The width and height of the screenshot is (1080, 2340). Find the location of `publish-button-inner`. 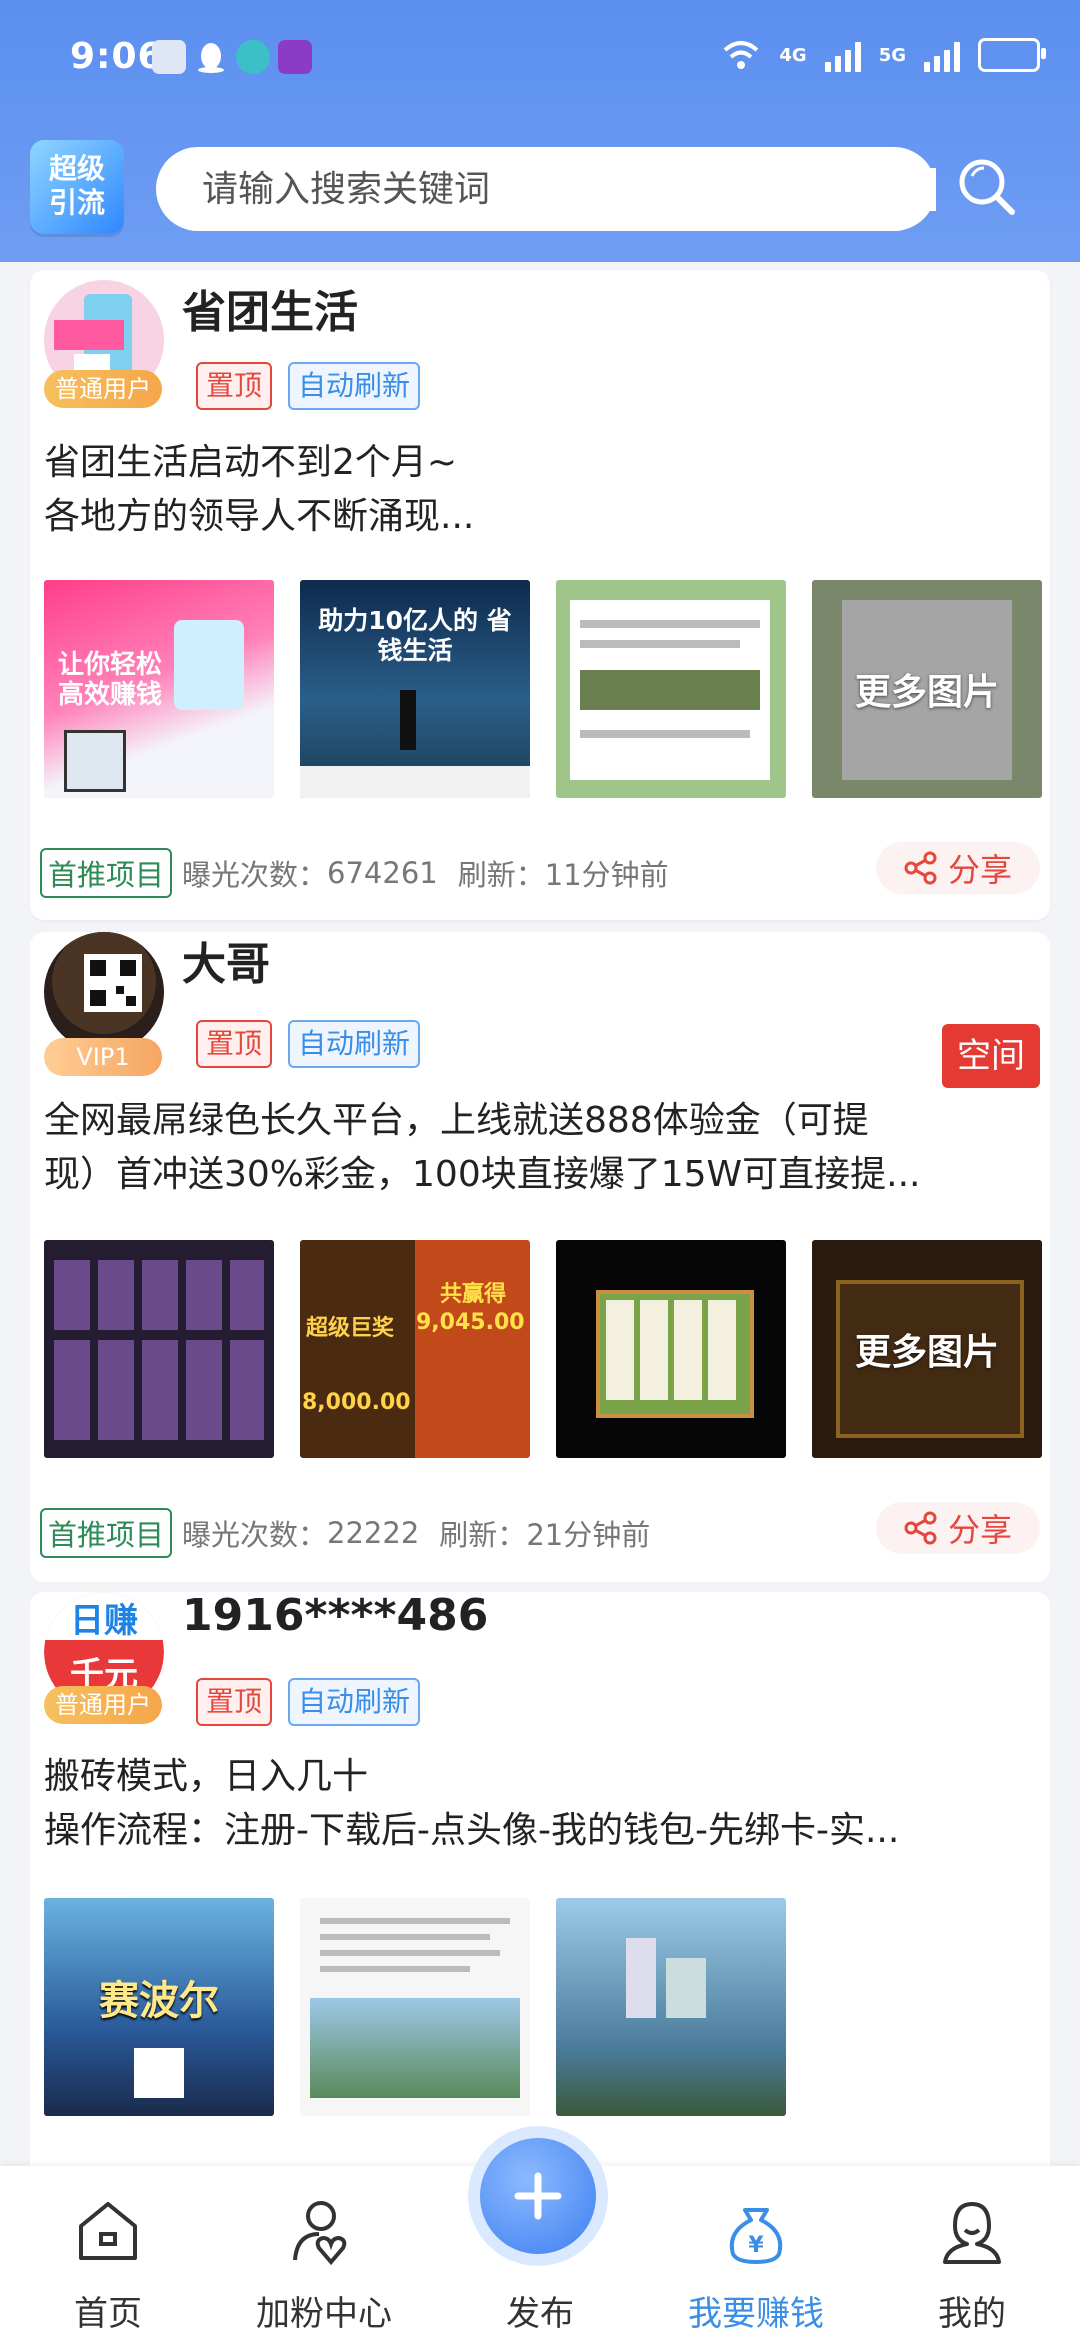

publish-button-inner is located at coordinates (538, 2196).